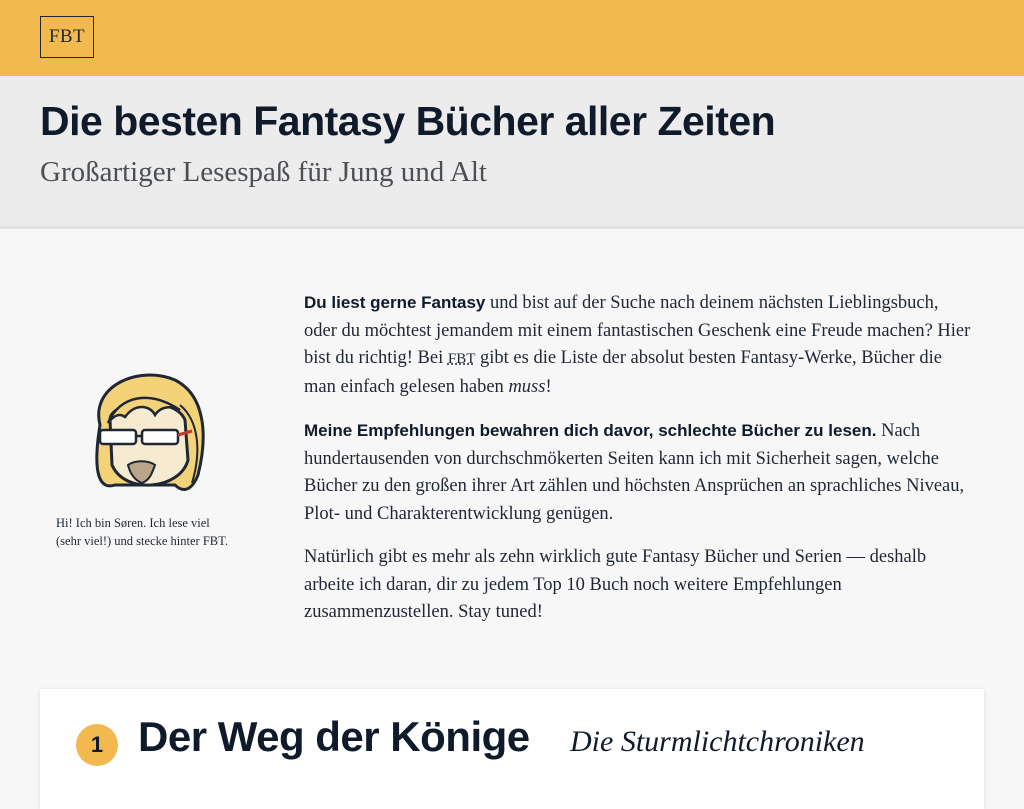 The width and height of the screenshot is (1024, 809). What do you see at coordinates (717, 741) in the screenshot?
I see `book-series: Die Sturmlichtchroniken` at bounding box center [717, 741].